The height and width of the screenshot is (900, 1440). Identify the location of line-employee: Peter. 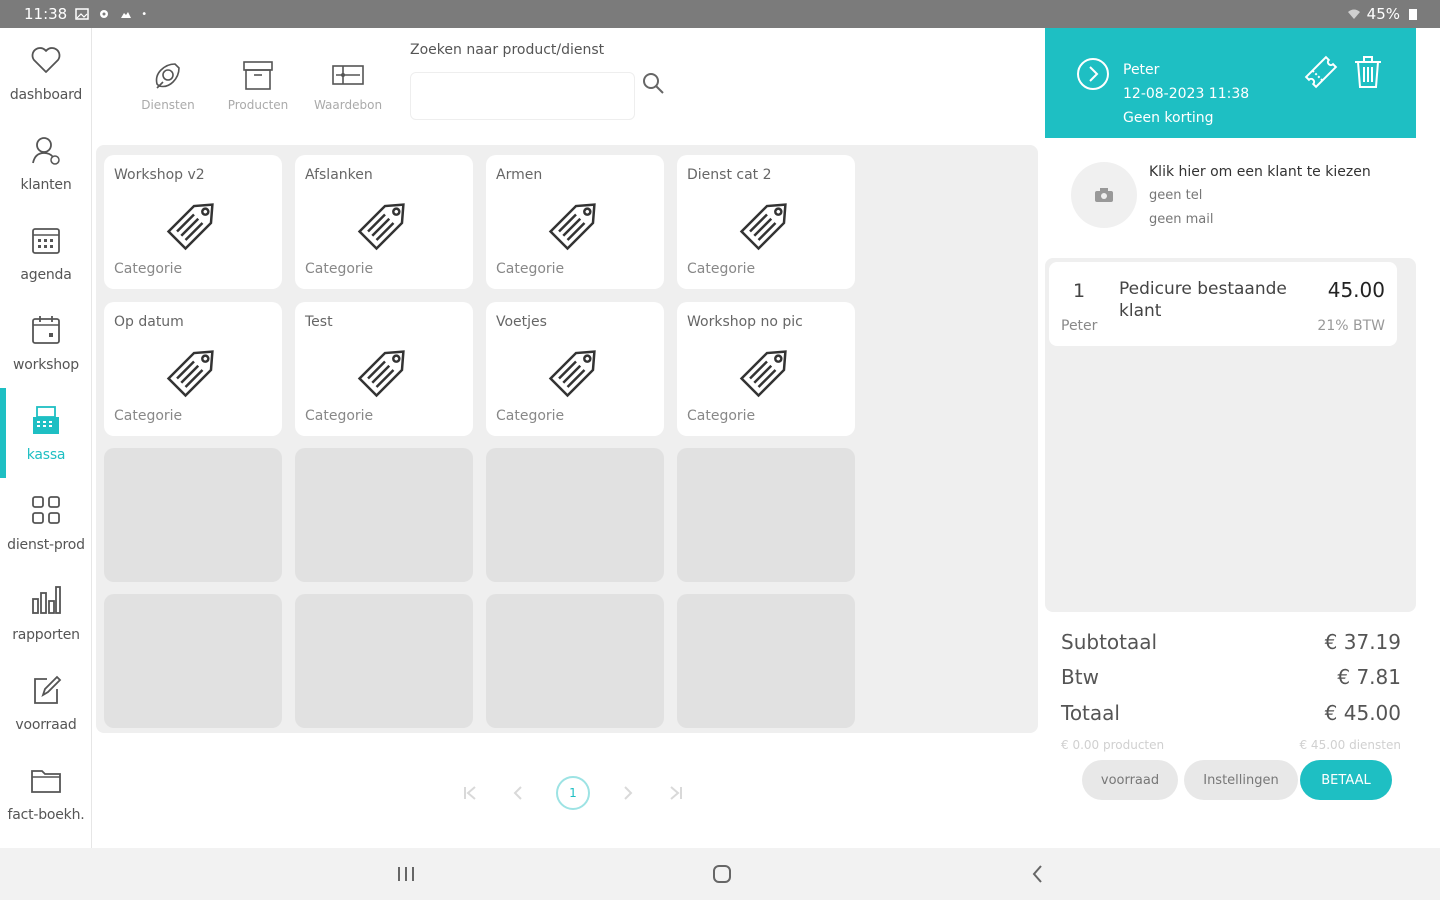
(1079, 326).